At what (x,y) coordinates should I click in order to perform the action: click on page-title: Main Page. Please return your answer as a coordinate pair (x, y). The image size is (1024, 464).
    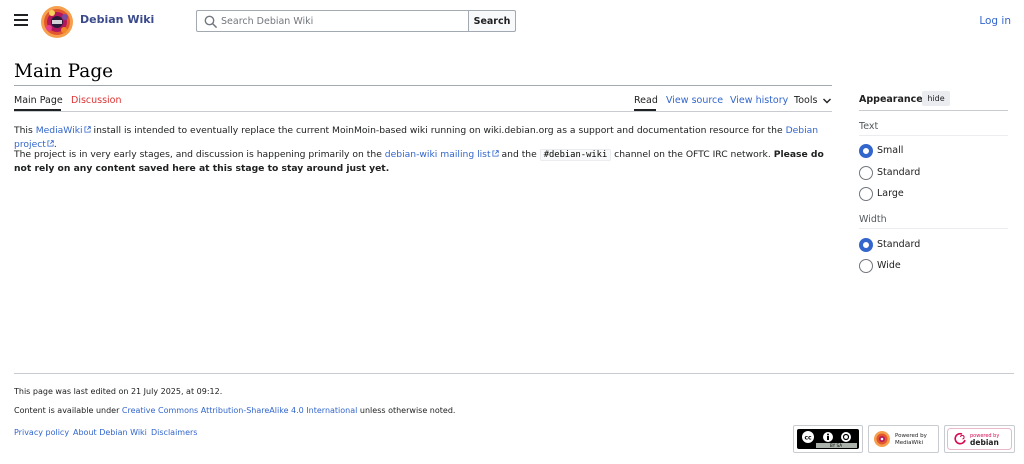
    Looking at the image, I should click on (64, 71).